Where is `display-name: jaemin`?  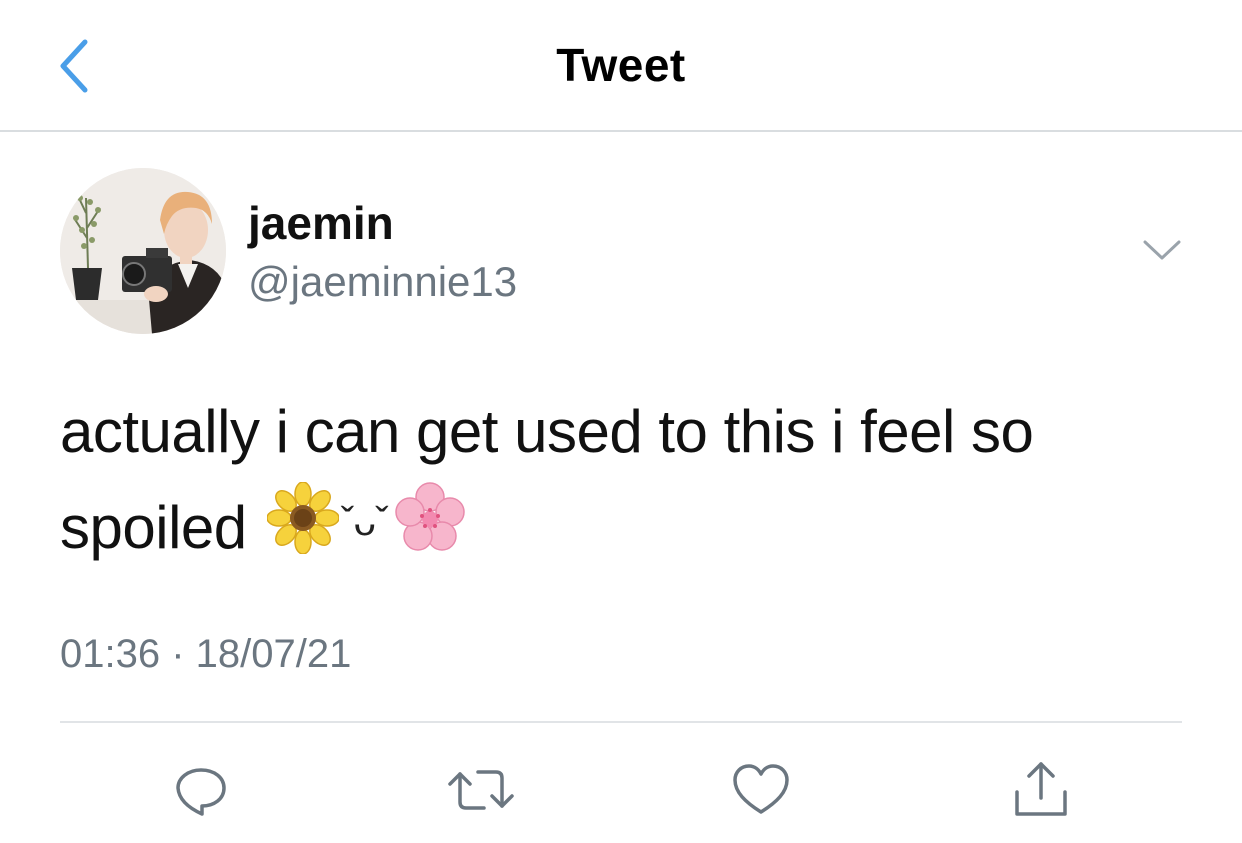
display-name: jaemin is located at coordinates (321, 223).